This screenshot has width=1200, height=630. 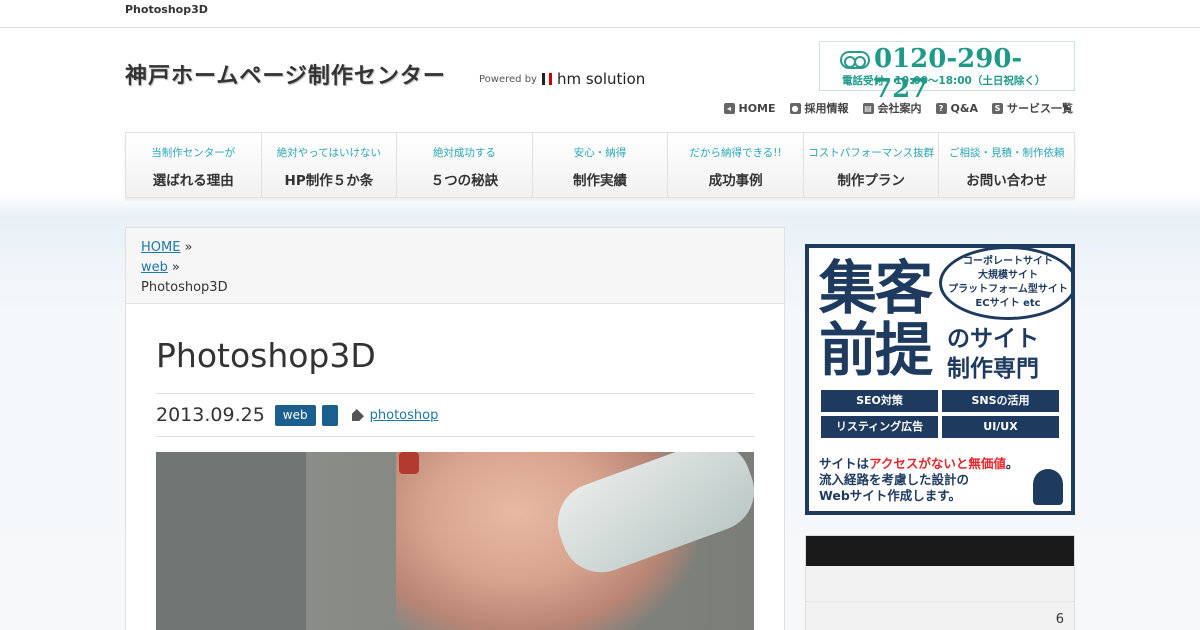 I want to click on nav-item-works: 安心・納得 制作実績, so click(x=601, y=165).